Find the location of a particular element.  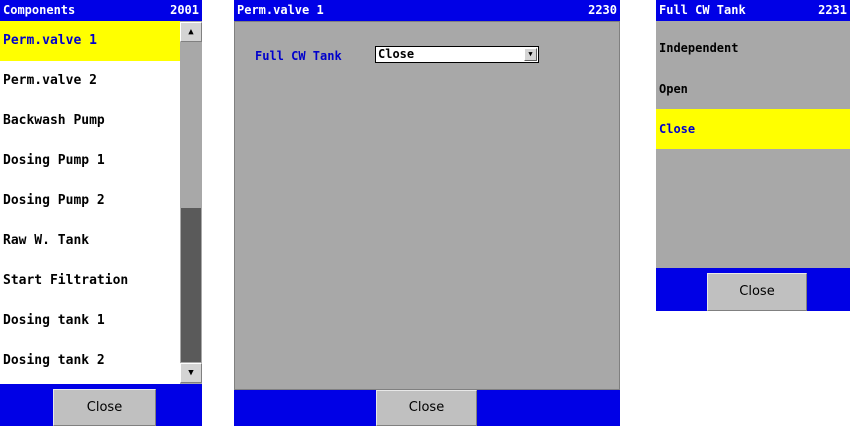

options-code: 2231 is located at coordinates (832, 10).